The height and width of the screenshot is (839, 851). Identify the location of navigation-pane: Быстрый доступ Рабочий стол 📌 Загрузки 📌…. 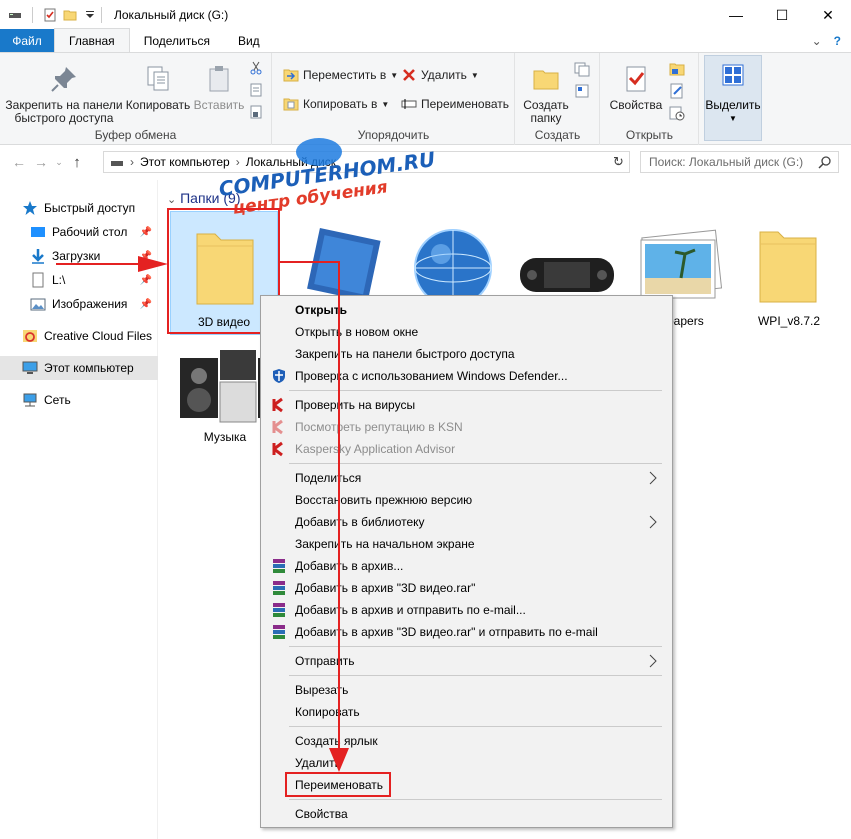
(79, 509).